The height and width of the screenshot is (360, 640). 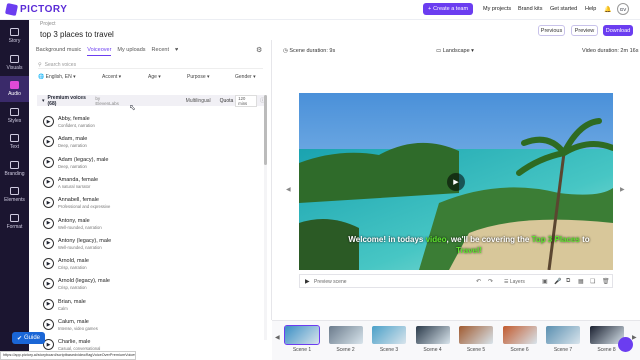 What do you see at coordinates (259, 50) in the screenshot?
I see `settings-icon: ⚙` at bounding box center [259, 50].